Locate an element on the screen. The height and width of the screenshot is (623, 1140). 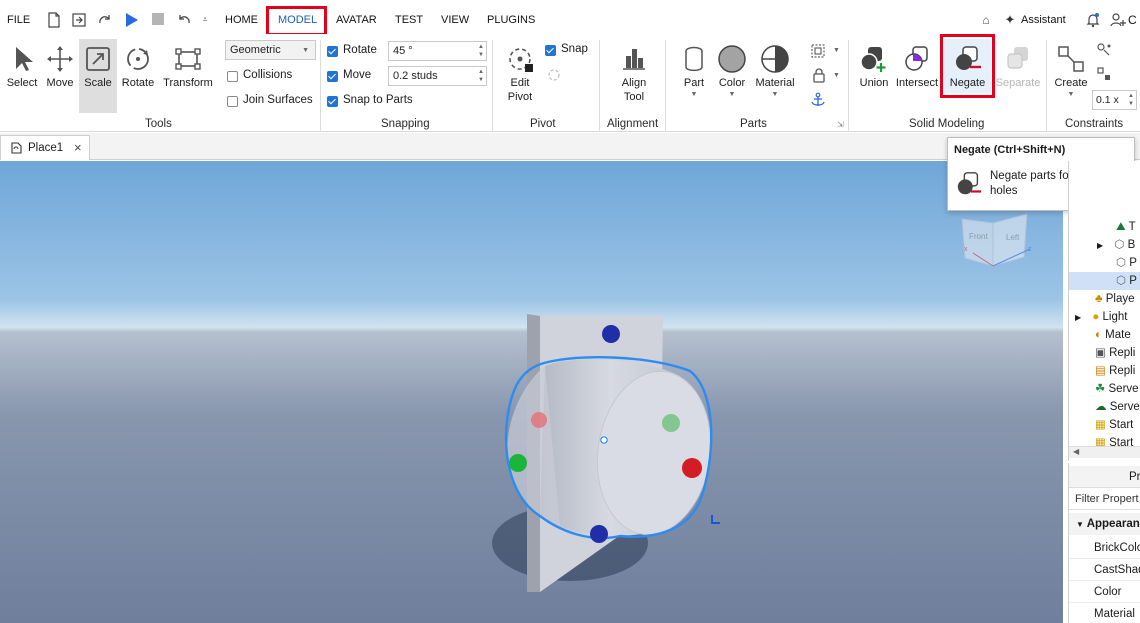
color-button: Color ▼ is located at coordinates (732, 71).